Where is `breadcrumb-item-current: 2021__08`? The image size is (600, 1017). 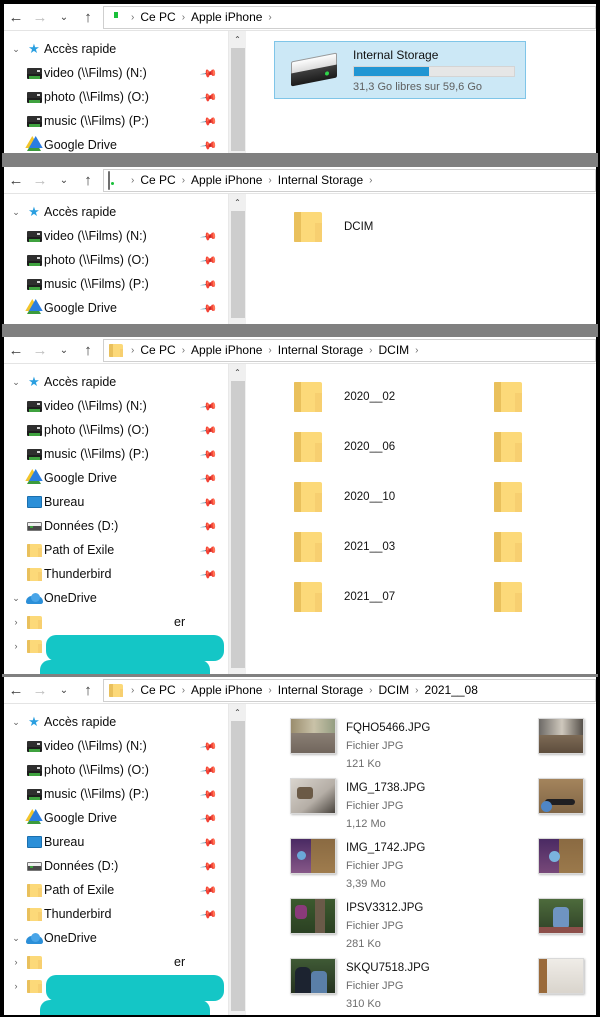 breadcrumb-item-current: 2021__08 is located at coordinates (451, 690).